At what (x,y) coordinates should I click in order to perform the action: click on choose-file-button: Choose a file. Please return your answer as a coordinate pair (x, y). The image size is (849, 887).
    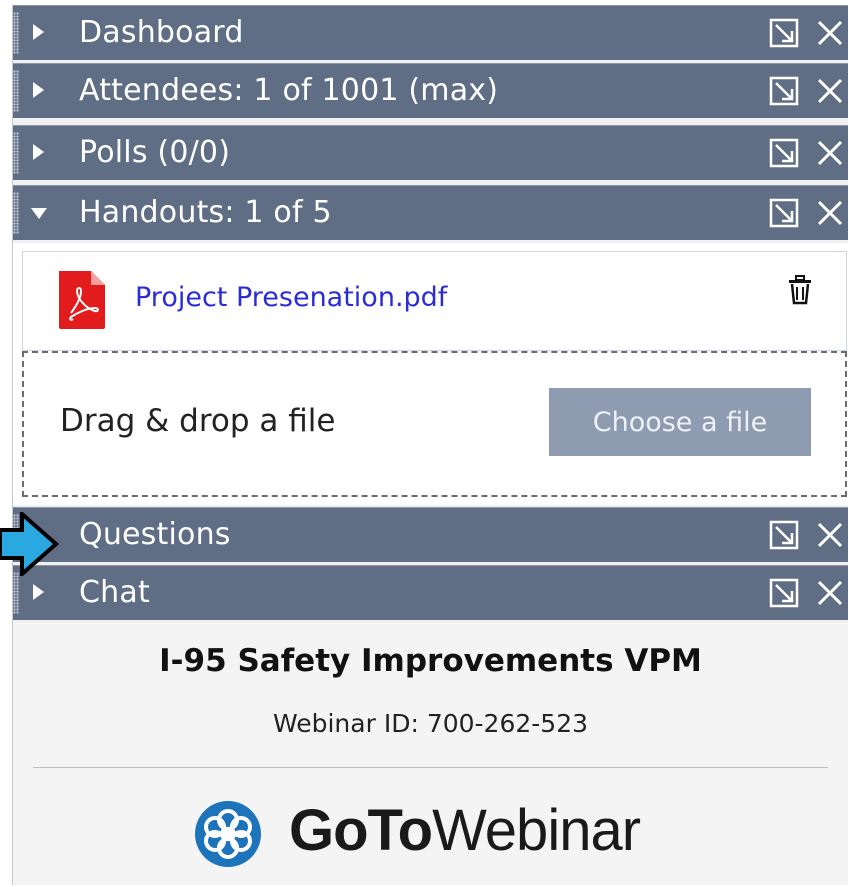
    Looking at the image, I should click on (680, 422).